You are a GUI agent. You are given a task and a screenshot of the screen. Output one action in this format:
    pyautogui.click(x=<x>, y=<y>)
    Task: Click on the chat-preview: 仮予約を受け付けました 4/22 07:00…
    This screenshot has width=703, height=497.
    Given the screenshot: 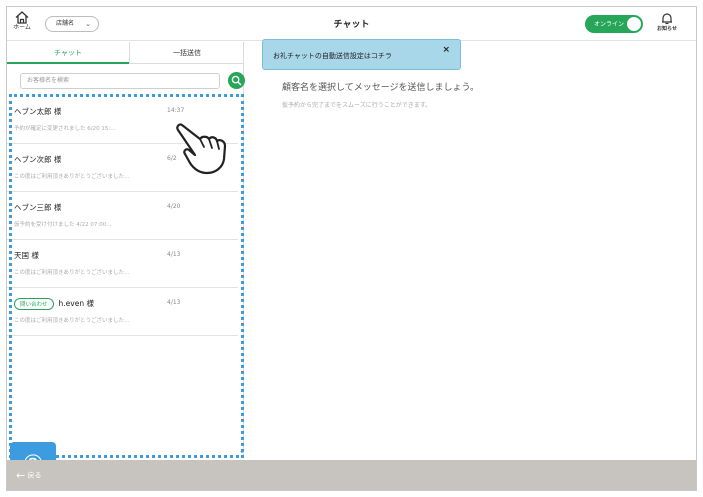 What is the action you would take?
    pyautogui.click(x=63, y=225)
    